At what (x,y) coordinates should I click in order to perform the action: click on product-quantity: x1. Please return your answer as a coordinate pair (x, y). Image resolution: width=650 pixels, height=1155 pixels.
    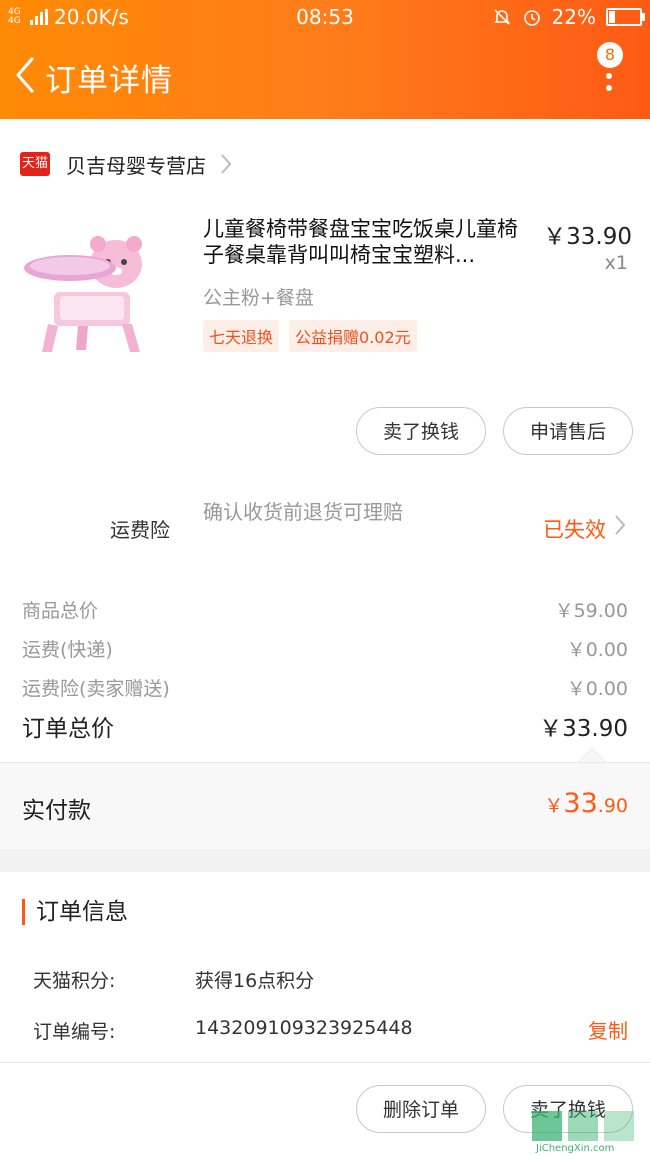
    Looking at the image, I should click on (616, 263).